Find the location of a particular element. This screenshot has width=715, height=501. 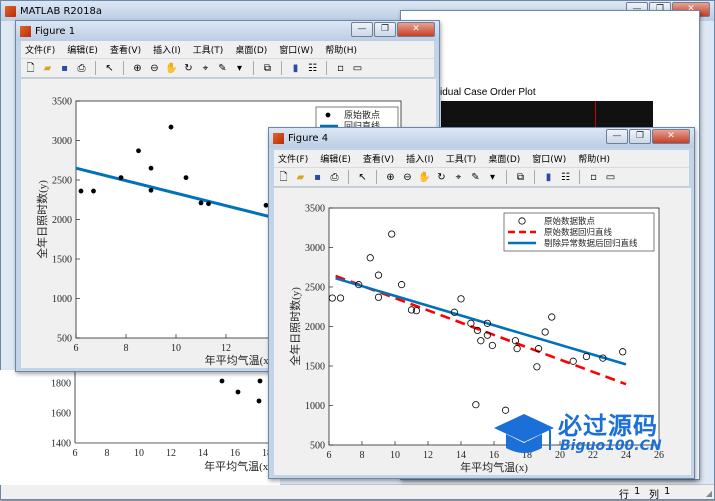

figure4-maximize-button: ❐ is located at coordinates (640, 136).